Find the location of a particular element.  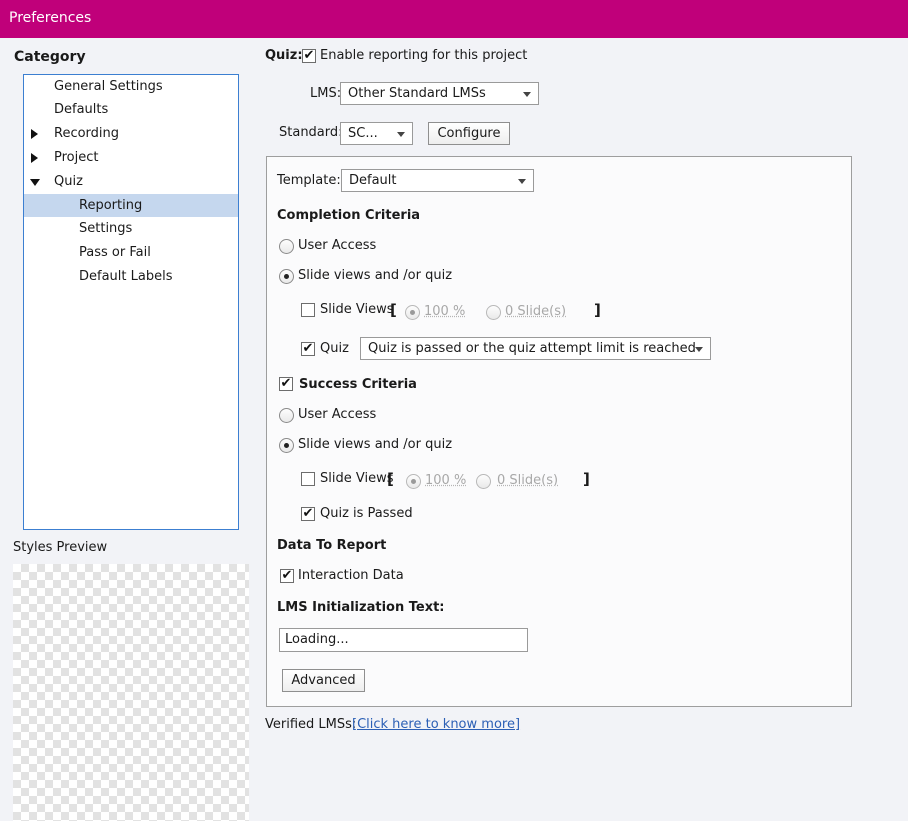

completion-slide-views-checkbox is located at coordinates (308, 310).